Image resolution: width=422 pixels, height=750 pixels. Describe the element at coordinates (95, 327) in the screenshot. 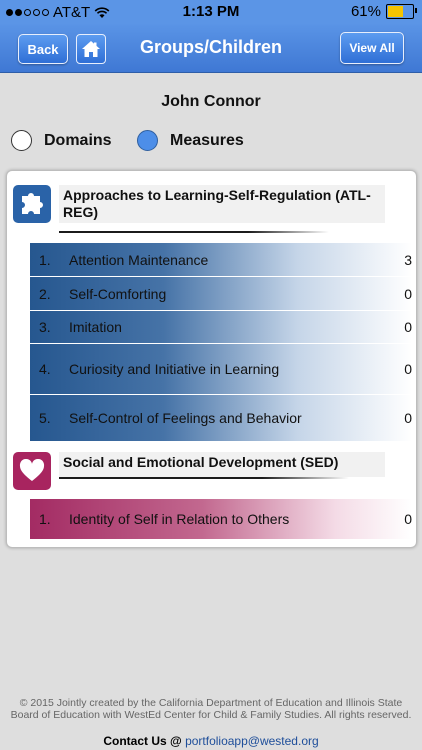

I see `measure-name: Imitation` at that location.